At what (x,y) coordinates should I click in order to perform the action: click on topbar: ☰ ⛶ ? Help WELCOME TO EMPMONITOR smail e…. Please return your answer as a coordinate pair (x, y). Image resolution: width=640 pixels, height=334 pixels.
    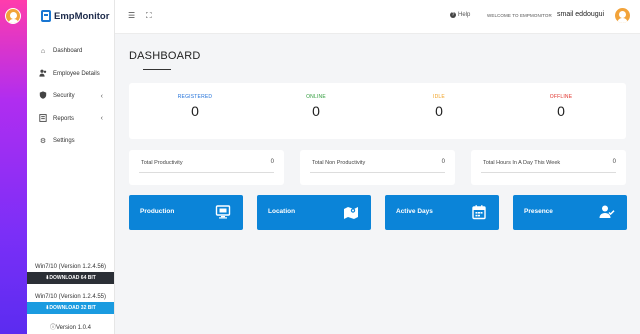
    Looking at the image, I should click on (377, 17).